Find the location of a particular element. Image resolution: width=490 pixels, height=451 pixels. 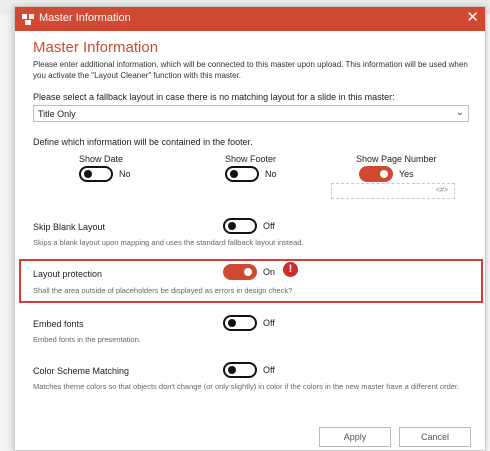

apply-button: Apply is located at coordinates (355, 437).